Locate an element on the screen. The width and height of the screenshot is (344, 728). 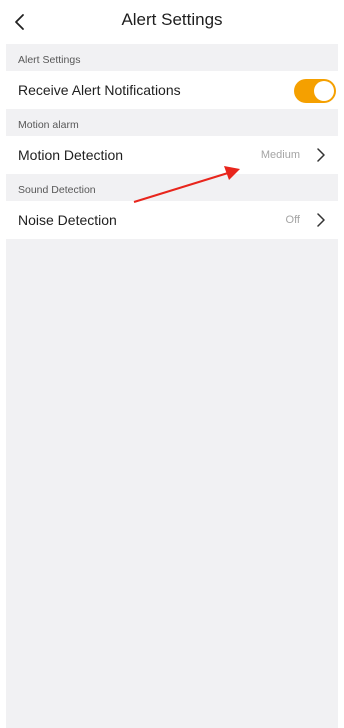
row-label: Receive Alert Notifications is located at coordinates (99, 90).